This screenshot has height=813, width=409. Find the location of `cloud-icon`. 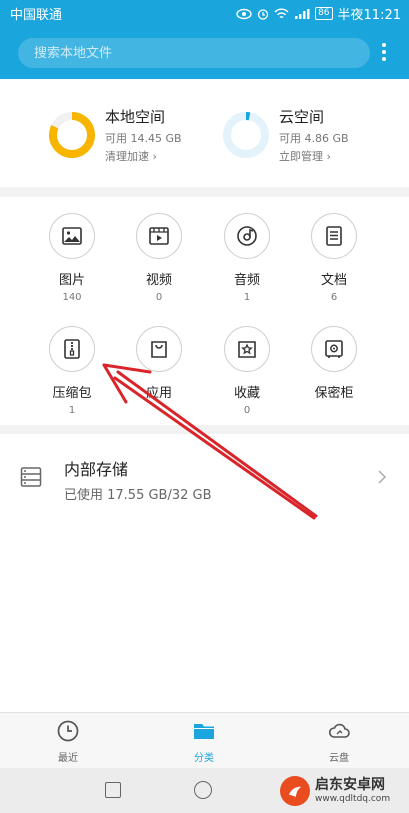

cloud-icon is located at coordinates (339, 730).